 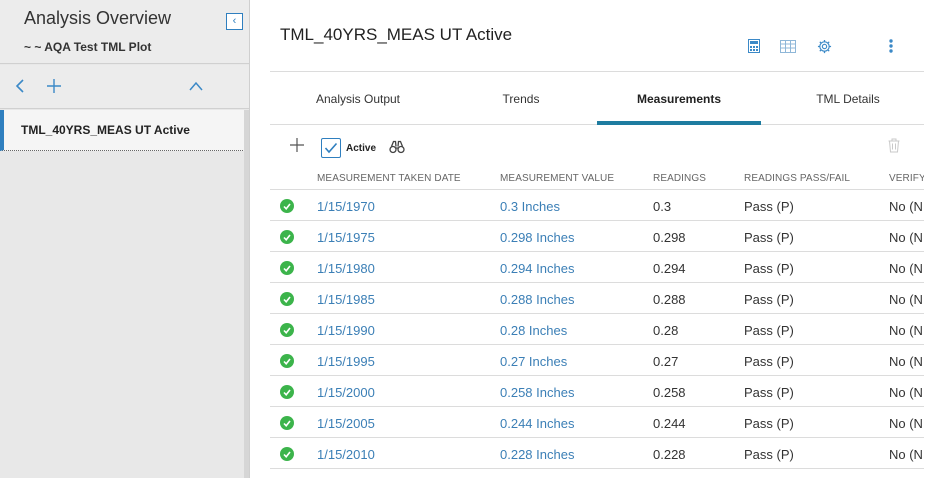 I want to click on column-header-pass-fail: READINGS PASS/FAIL, so click(x=797, y=178).